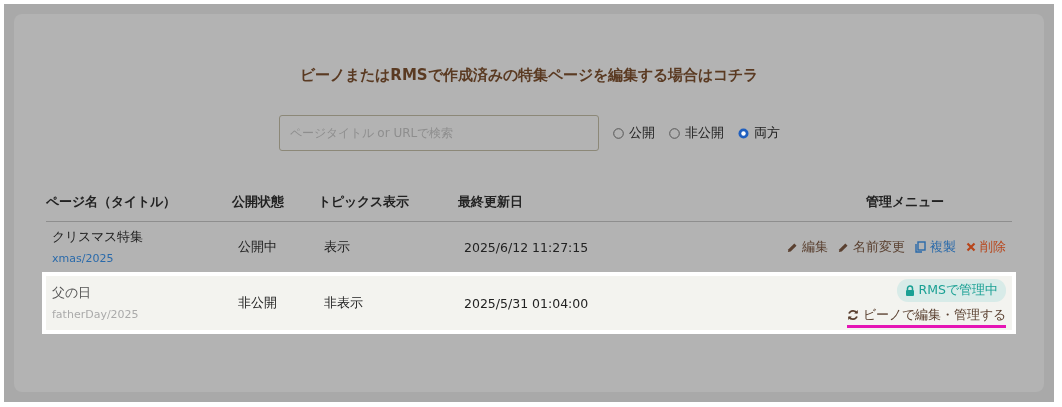 The width and height of the screenshot is (1062, 407). I want to click on section-heading: ビーノまたはRMSで作成済みの特集ページを編集する場合はコチラ, so click(529, 75).